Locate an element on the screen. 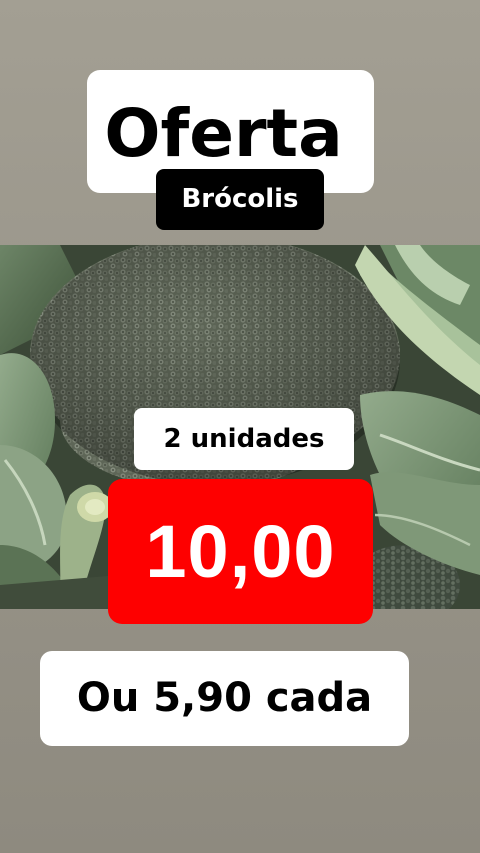  product-label-box: Brócolis is located at coordinates (240, 199).